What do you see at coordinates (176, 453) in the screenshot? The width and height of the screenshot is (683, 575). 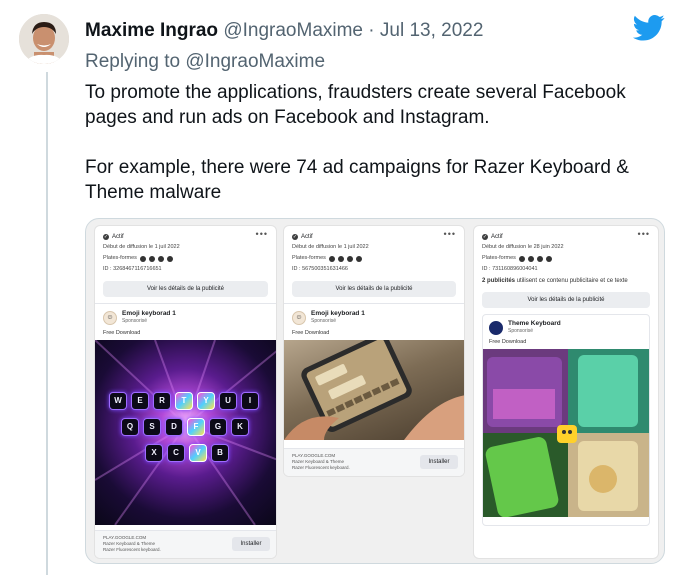 I see `keyboard-key-c: C` at bounding box center [176, 453].